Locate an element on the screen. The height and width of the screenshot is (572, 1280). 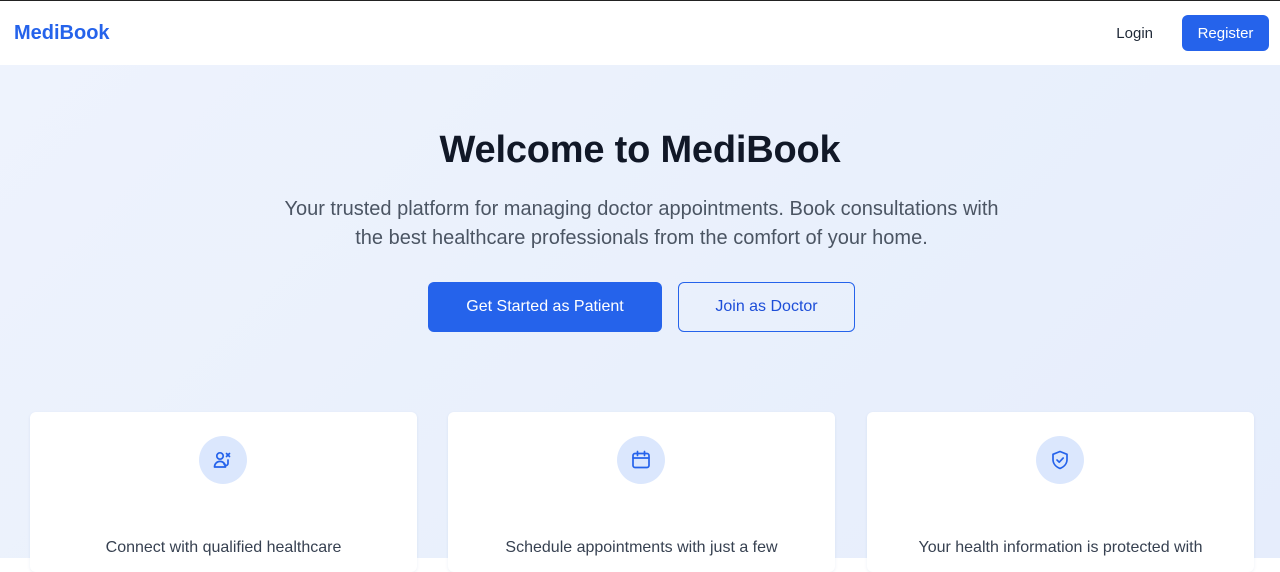
feature-card-text: Schedule appointments with just a few is located at coordinates (641, 547).